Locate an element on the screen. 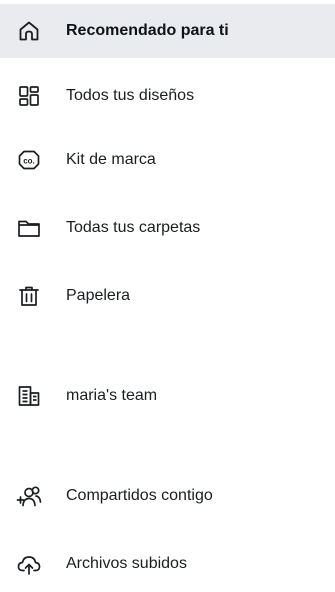 The image size is (335, 592). brand-kit-icon: co. is located at coordinates (29, 160).